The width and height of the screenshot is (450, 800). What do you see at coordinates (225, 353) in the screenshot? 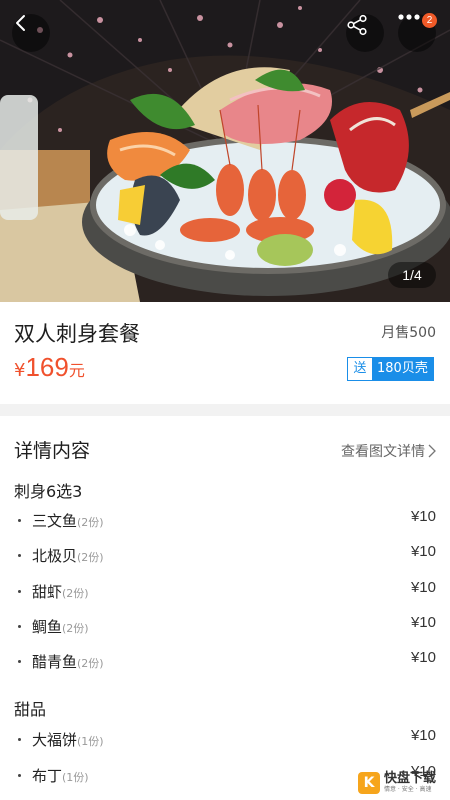
I see `product-info: 双人刺身套餐 月售500 ¥ 169 元 送 180贝壳` at bounding box center [225, 353].